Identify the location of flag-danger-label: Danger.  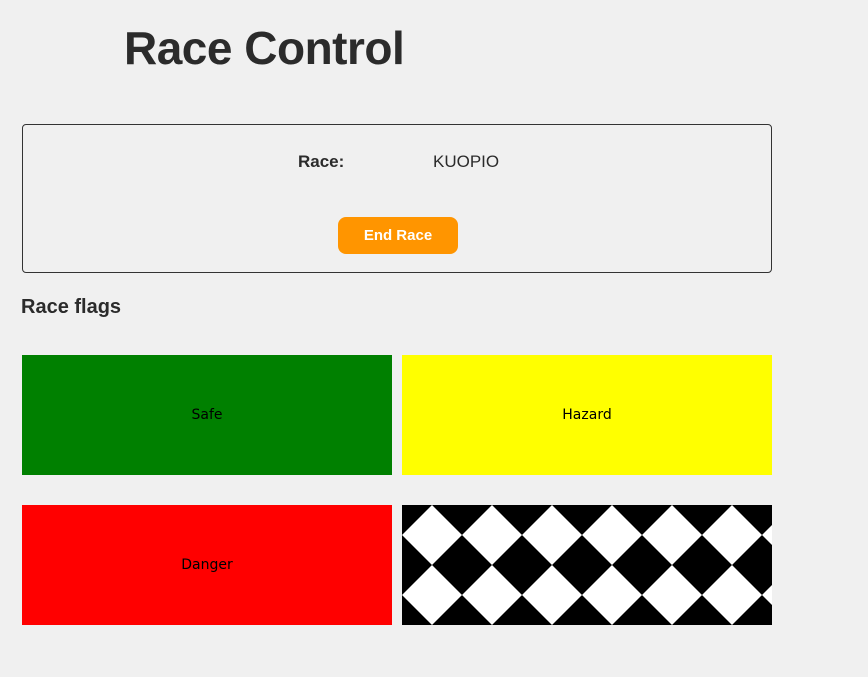
(207, 565).